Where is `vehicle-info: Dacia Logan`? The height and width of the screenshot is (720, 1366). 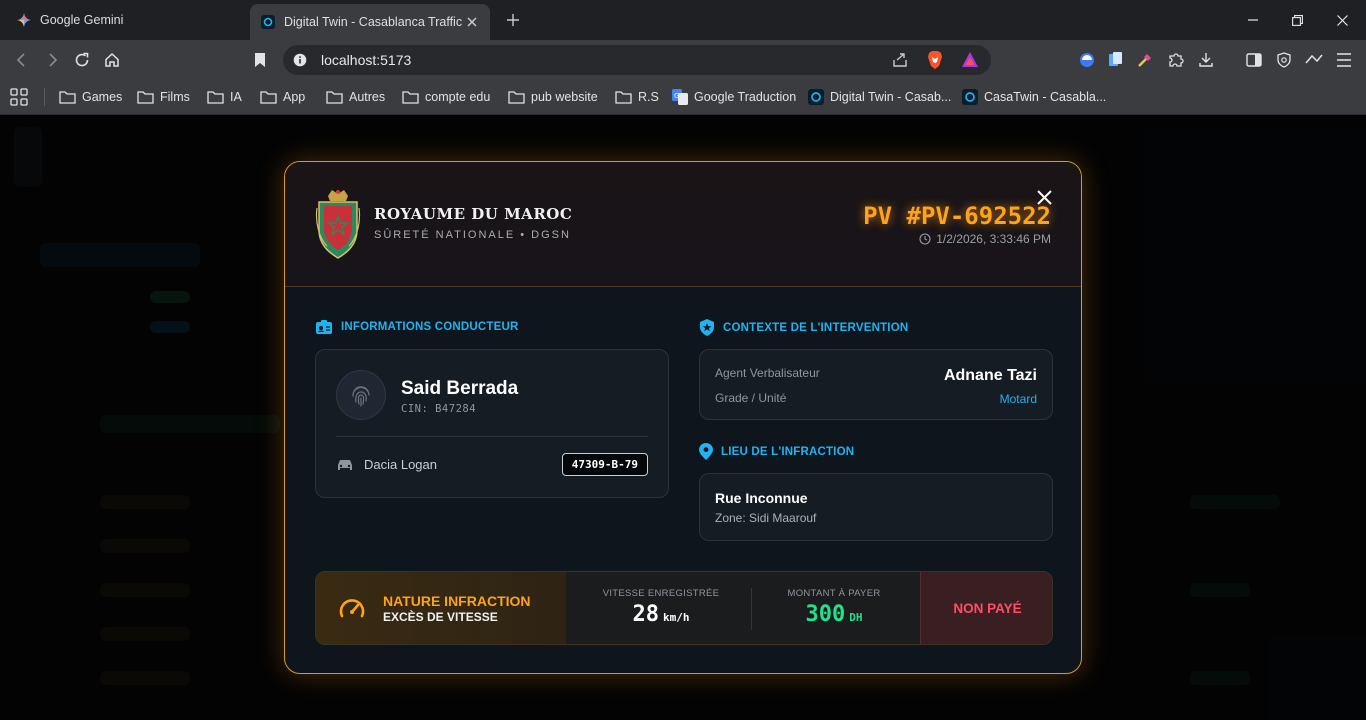 vehicle-info: Dacia Logan is located at coordinates (386, 464).